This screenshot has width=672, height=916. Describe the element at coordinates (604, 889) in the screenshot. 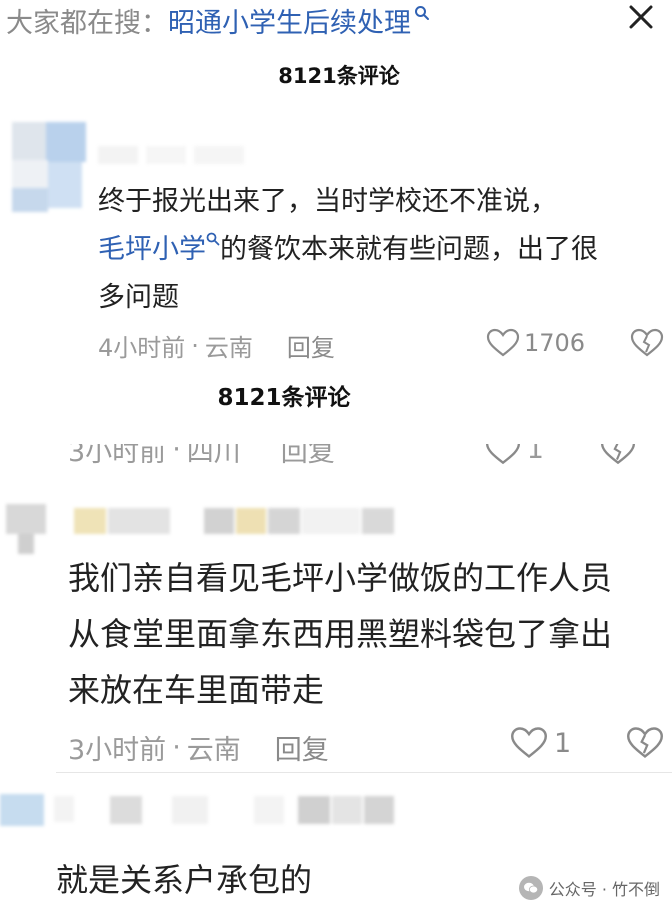

I see `watermark-text: 公众号 · 竹不倒` at that location.